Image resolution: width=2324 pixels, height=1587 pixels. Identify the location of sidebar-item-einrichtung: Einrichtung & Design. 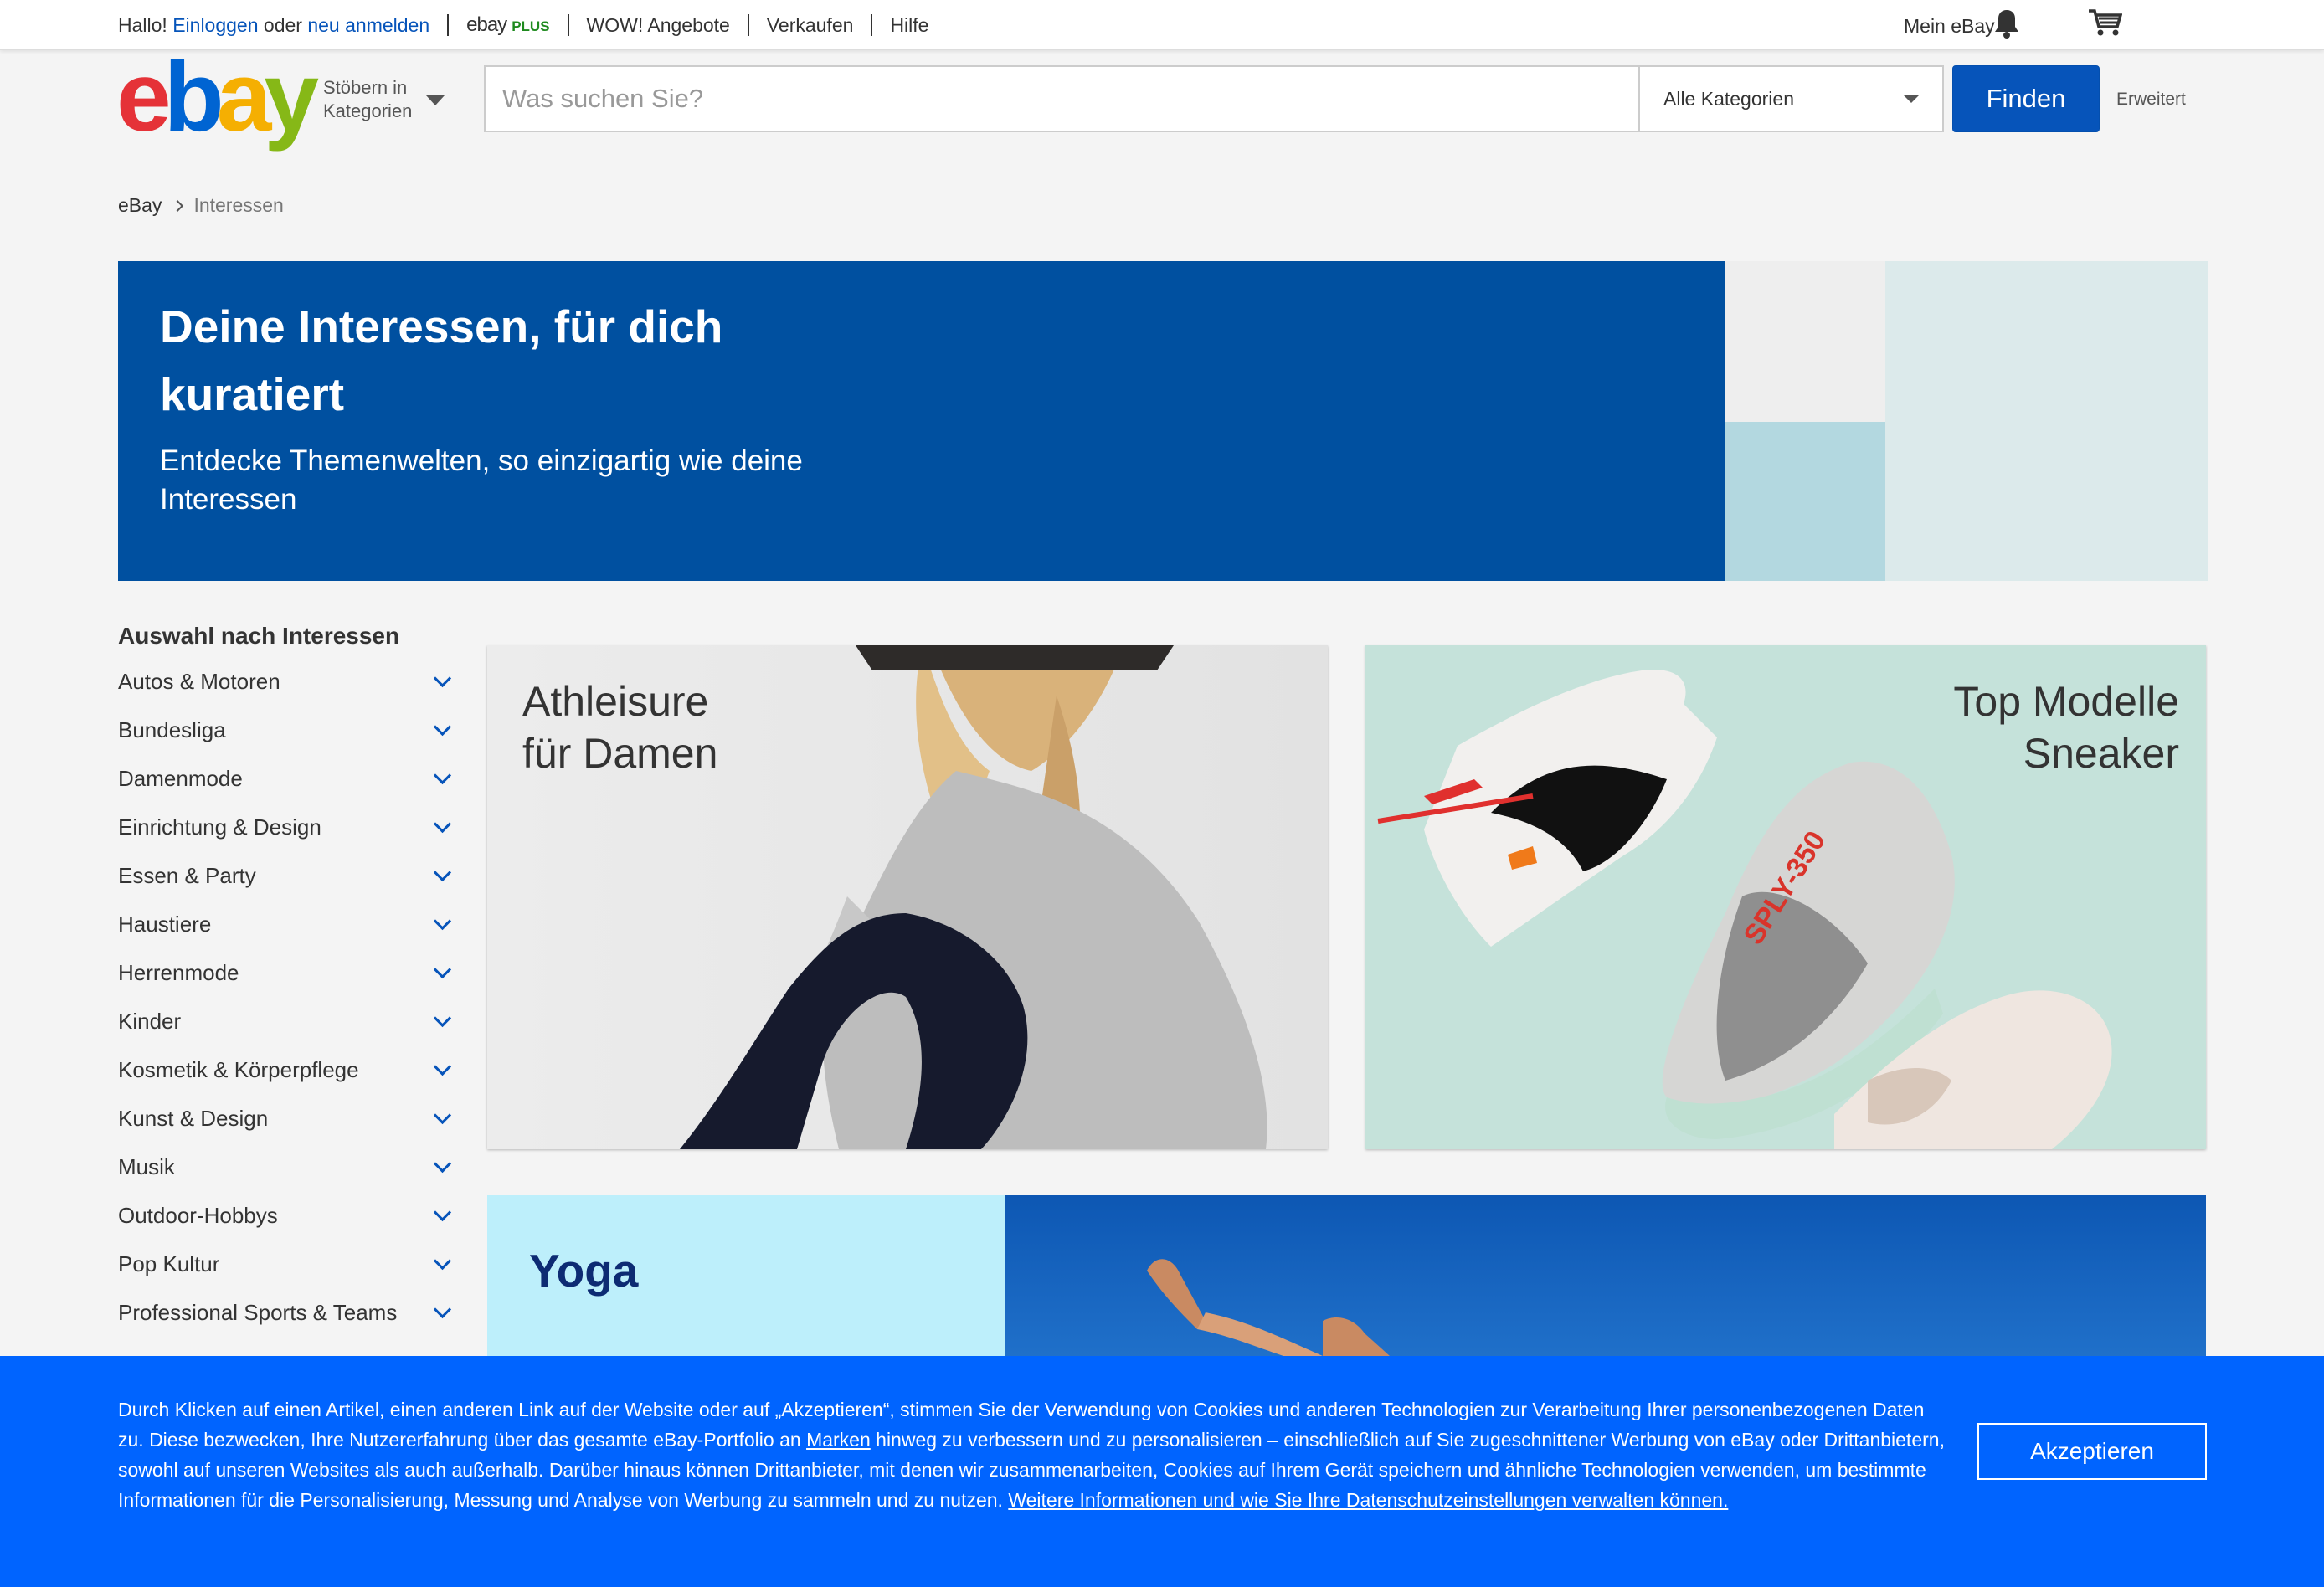
(287, 827).